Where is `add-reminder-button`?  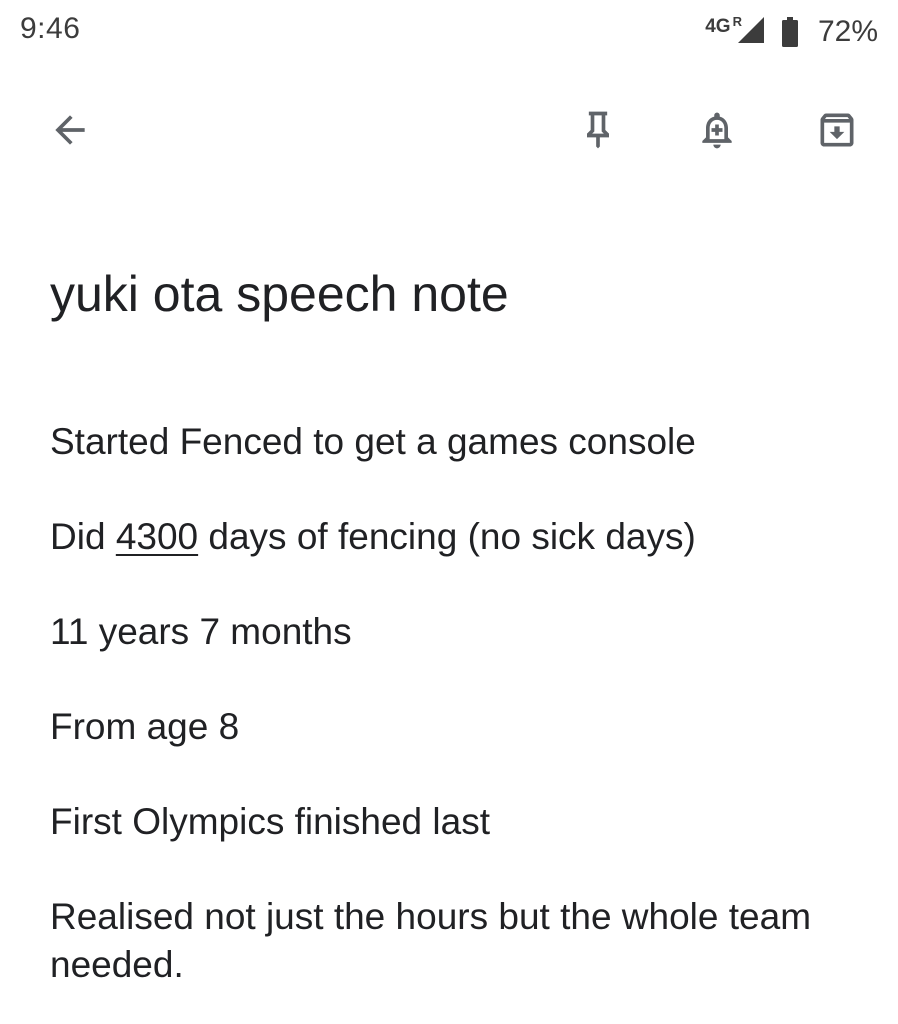 add-reminder-button is located at coordinates (717, 130).